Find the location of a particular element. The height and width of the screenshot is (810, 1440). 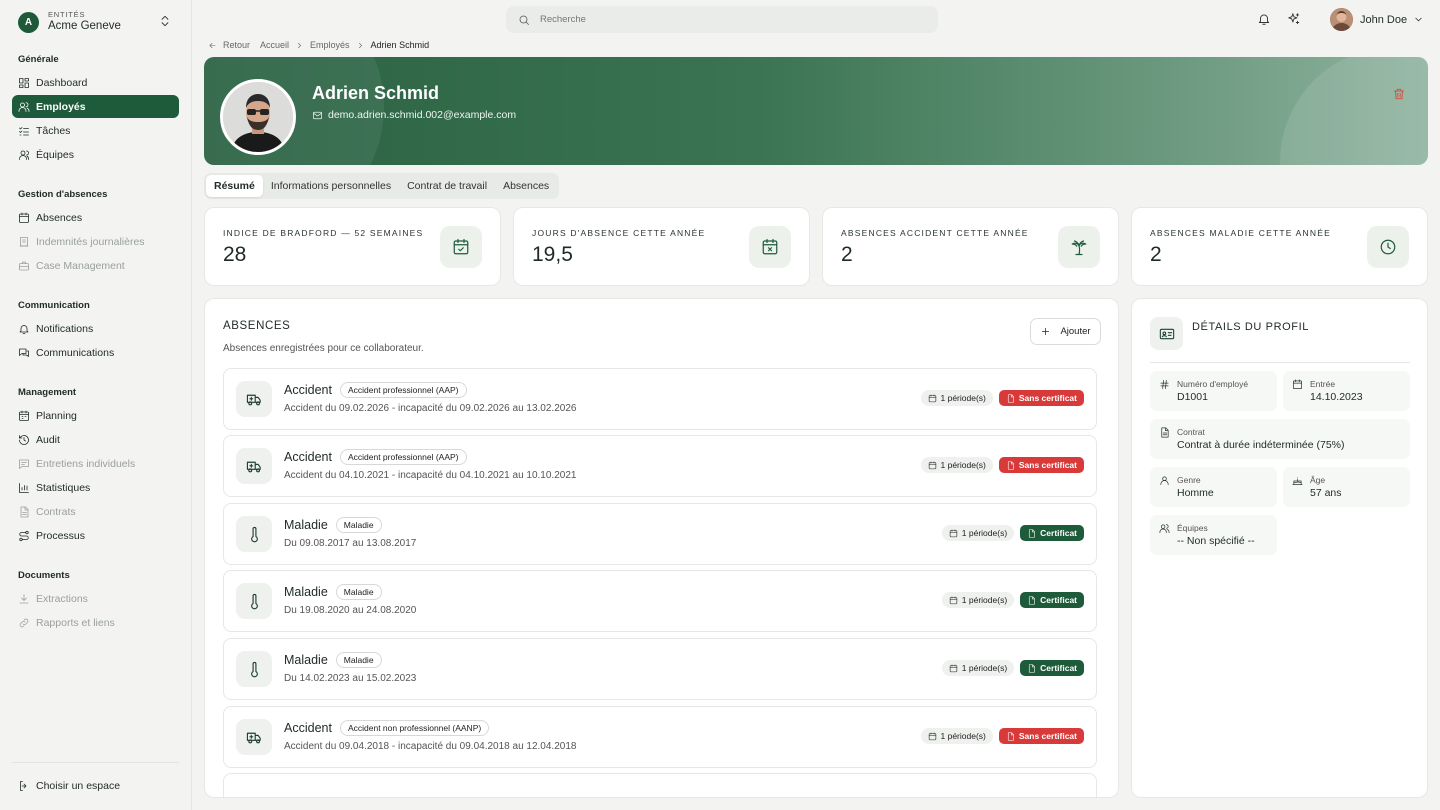

banner-decoration is located at coordinates (1354, 111).